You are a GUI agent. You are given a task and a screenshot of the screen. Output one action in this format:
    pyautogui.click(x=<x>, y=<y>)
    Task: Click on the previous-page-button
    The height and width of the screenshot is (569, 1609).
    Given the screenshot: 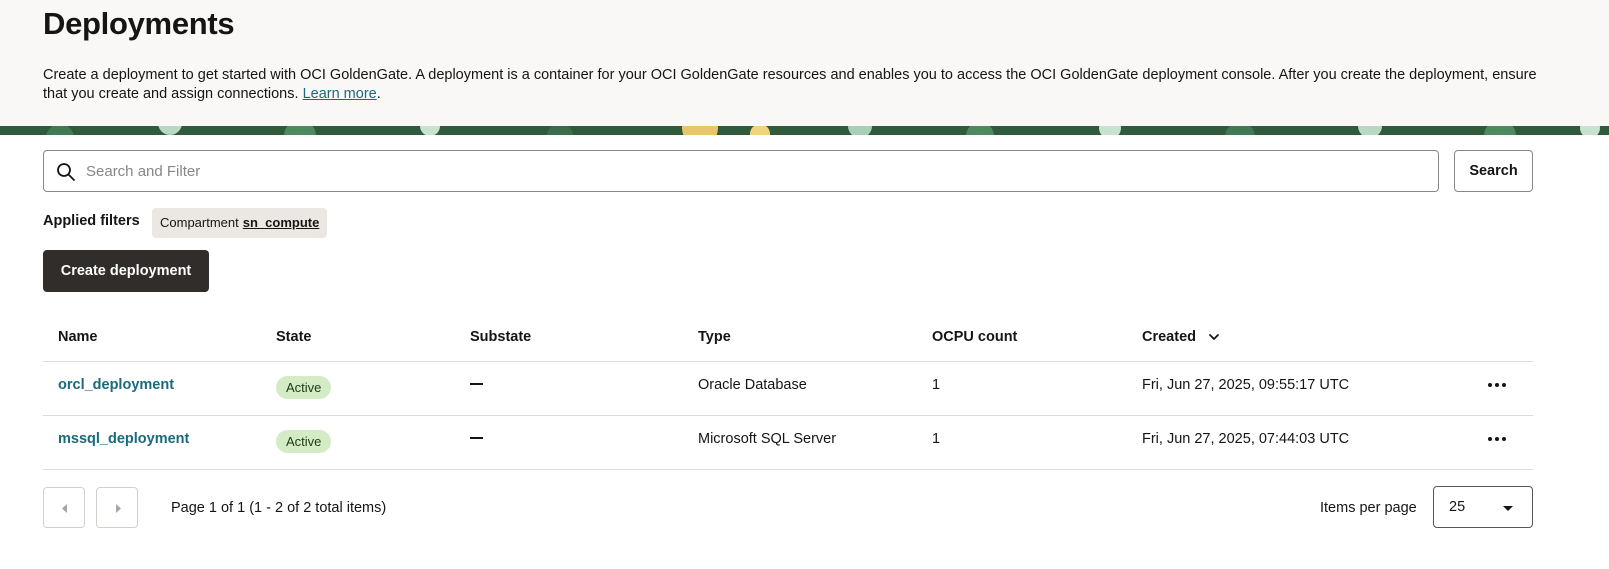 What is the action you would take?
    pyautogui.click(x=64, y=507)
    